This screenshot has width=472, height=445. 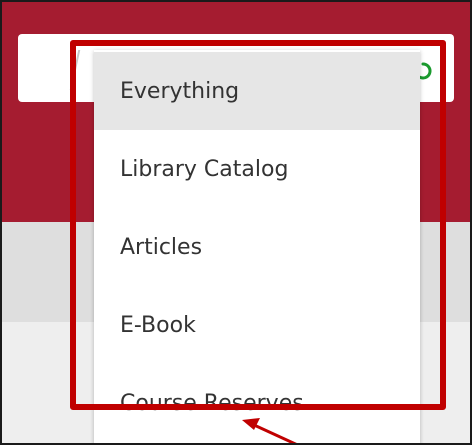 I want to click on dropdown-option-label: Articles, so click(x=161, y=247).